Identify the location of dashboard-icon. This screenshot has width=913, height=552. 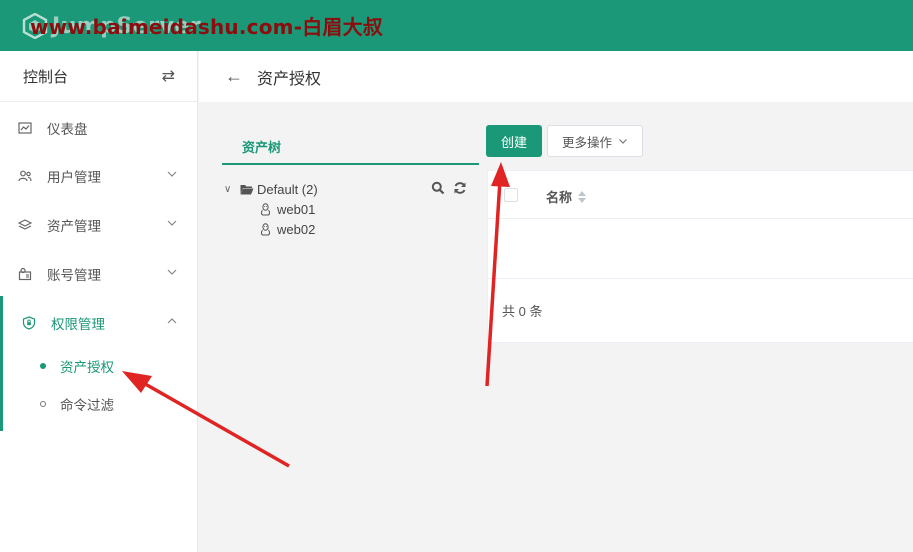
(25, 128).